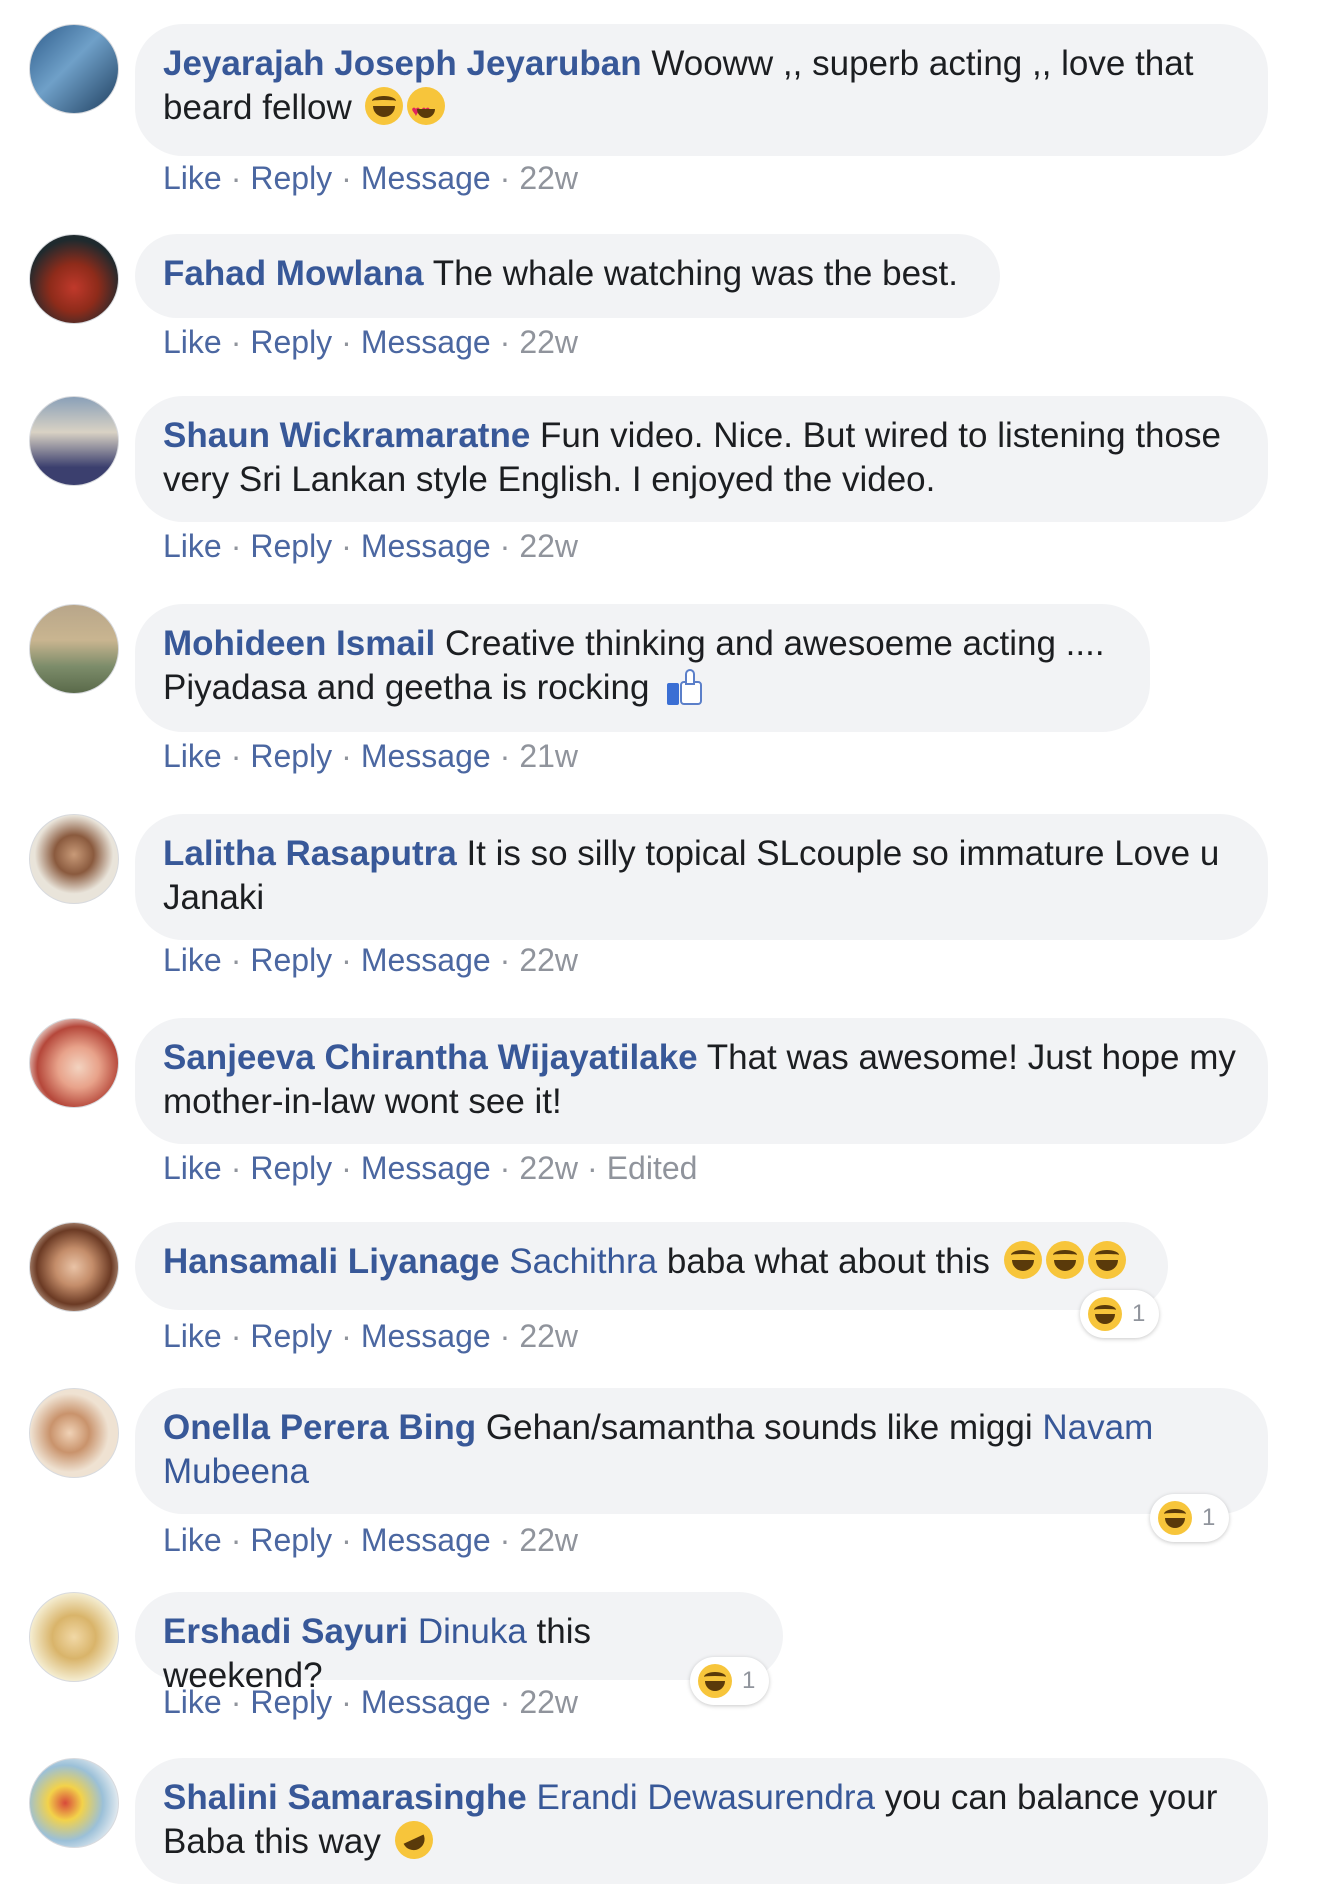 Image resolution: width=1324 pixels, height=1884 pixels. What do you see at coordinates (583, 1261) in the screenshot?
I see `mention-link: Sachithra` at bounding box center [583, 1261].